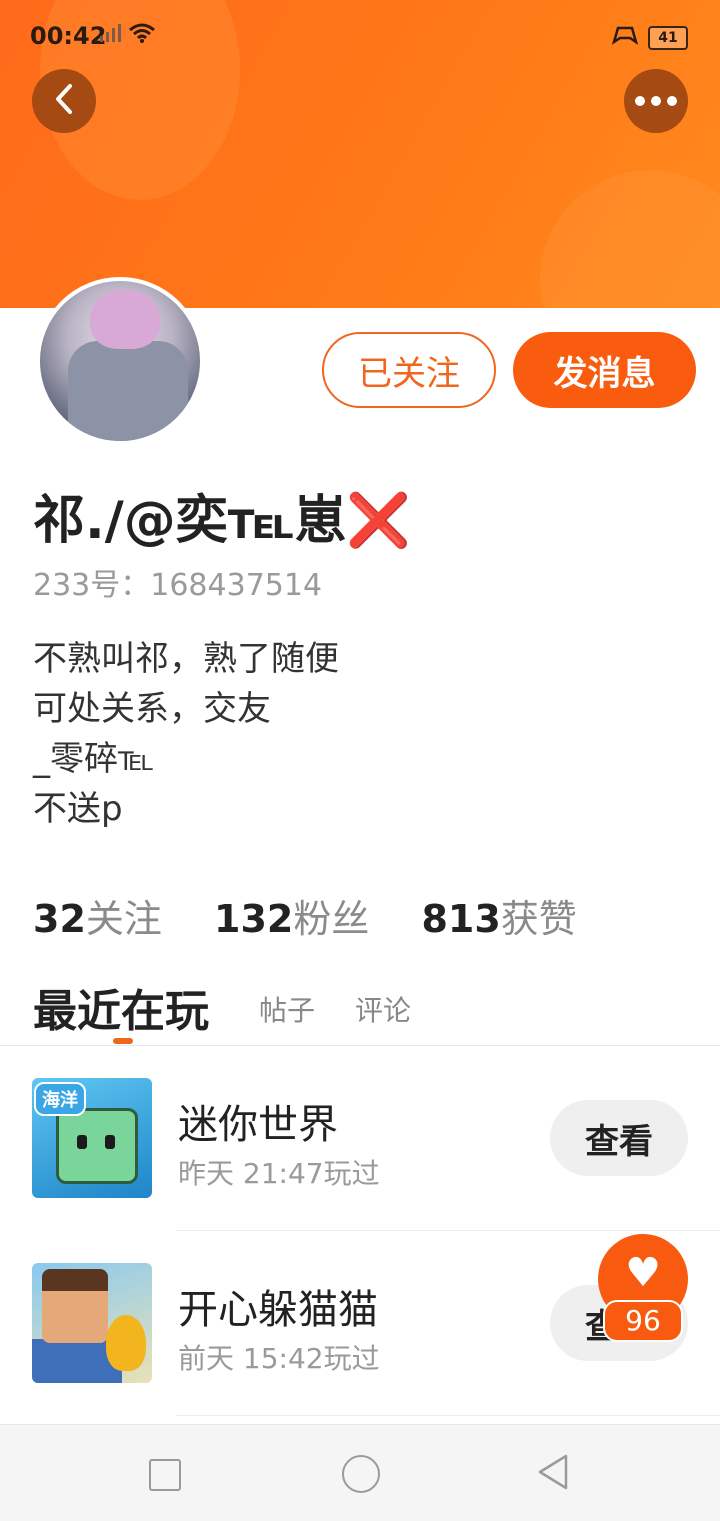 The height and width of the screenshot is (1521, 720). I want to click on user-id: 233号：168437514, so click(178, 585).